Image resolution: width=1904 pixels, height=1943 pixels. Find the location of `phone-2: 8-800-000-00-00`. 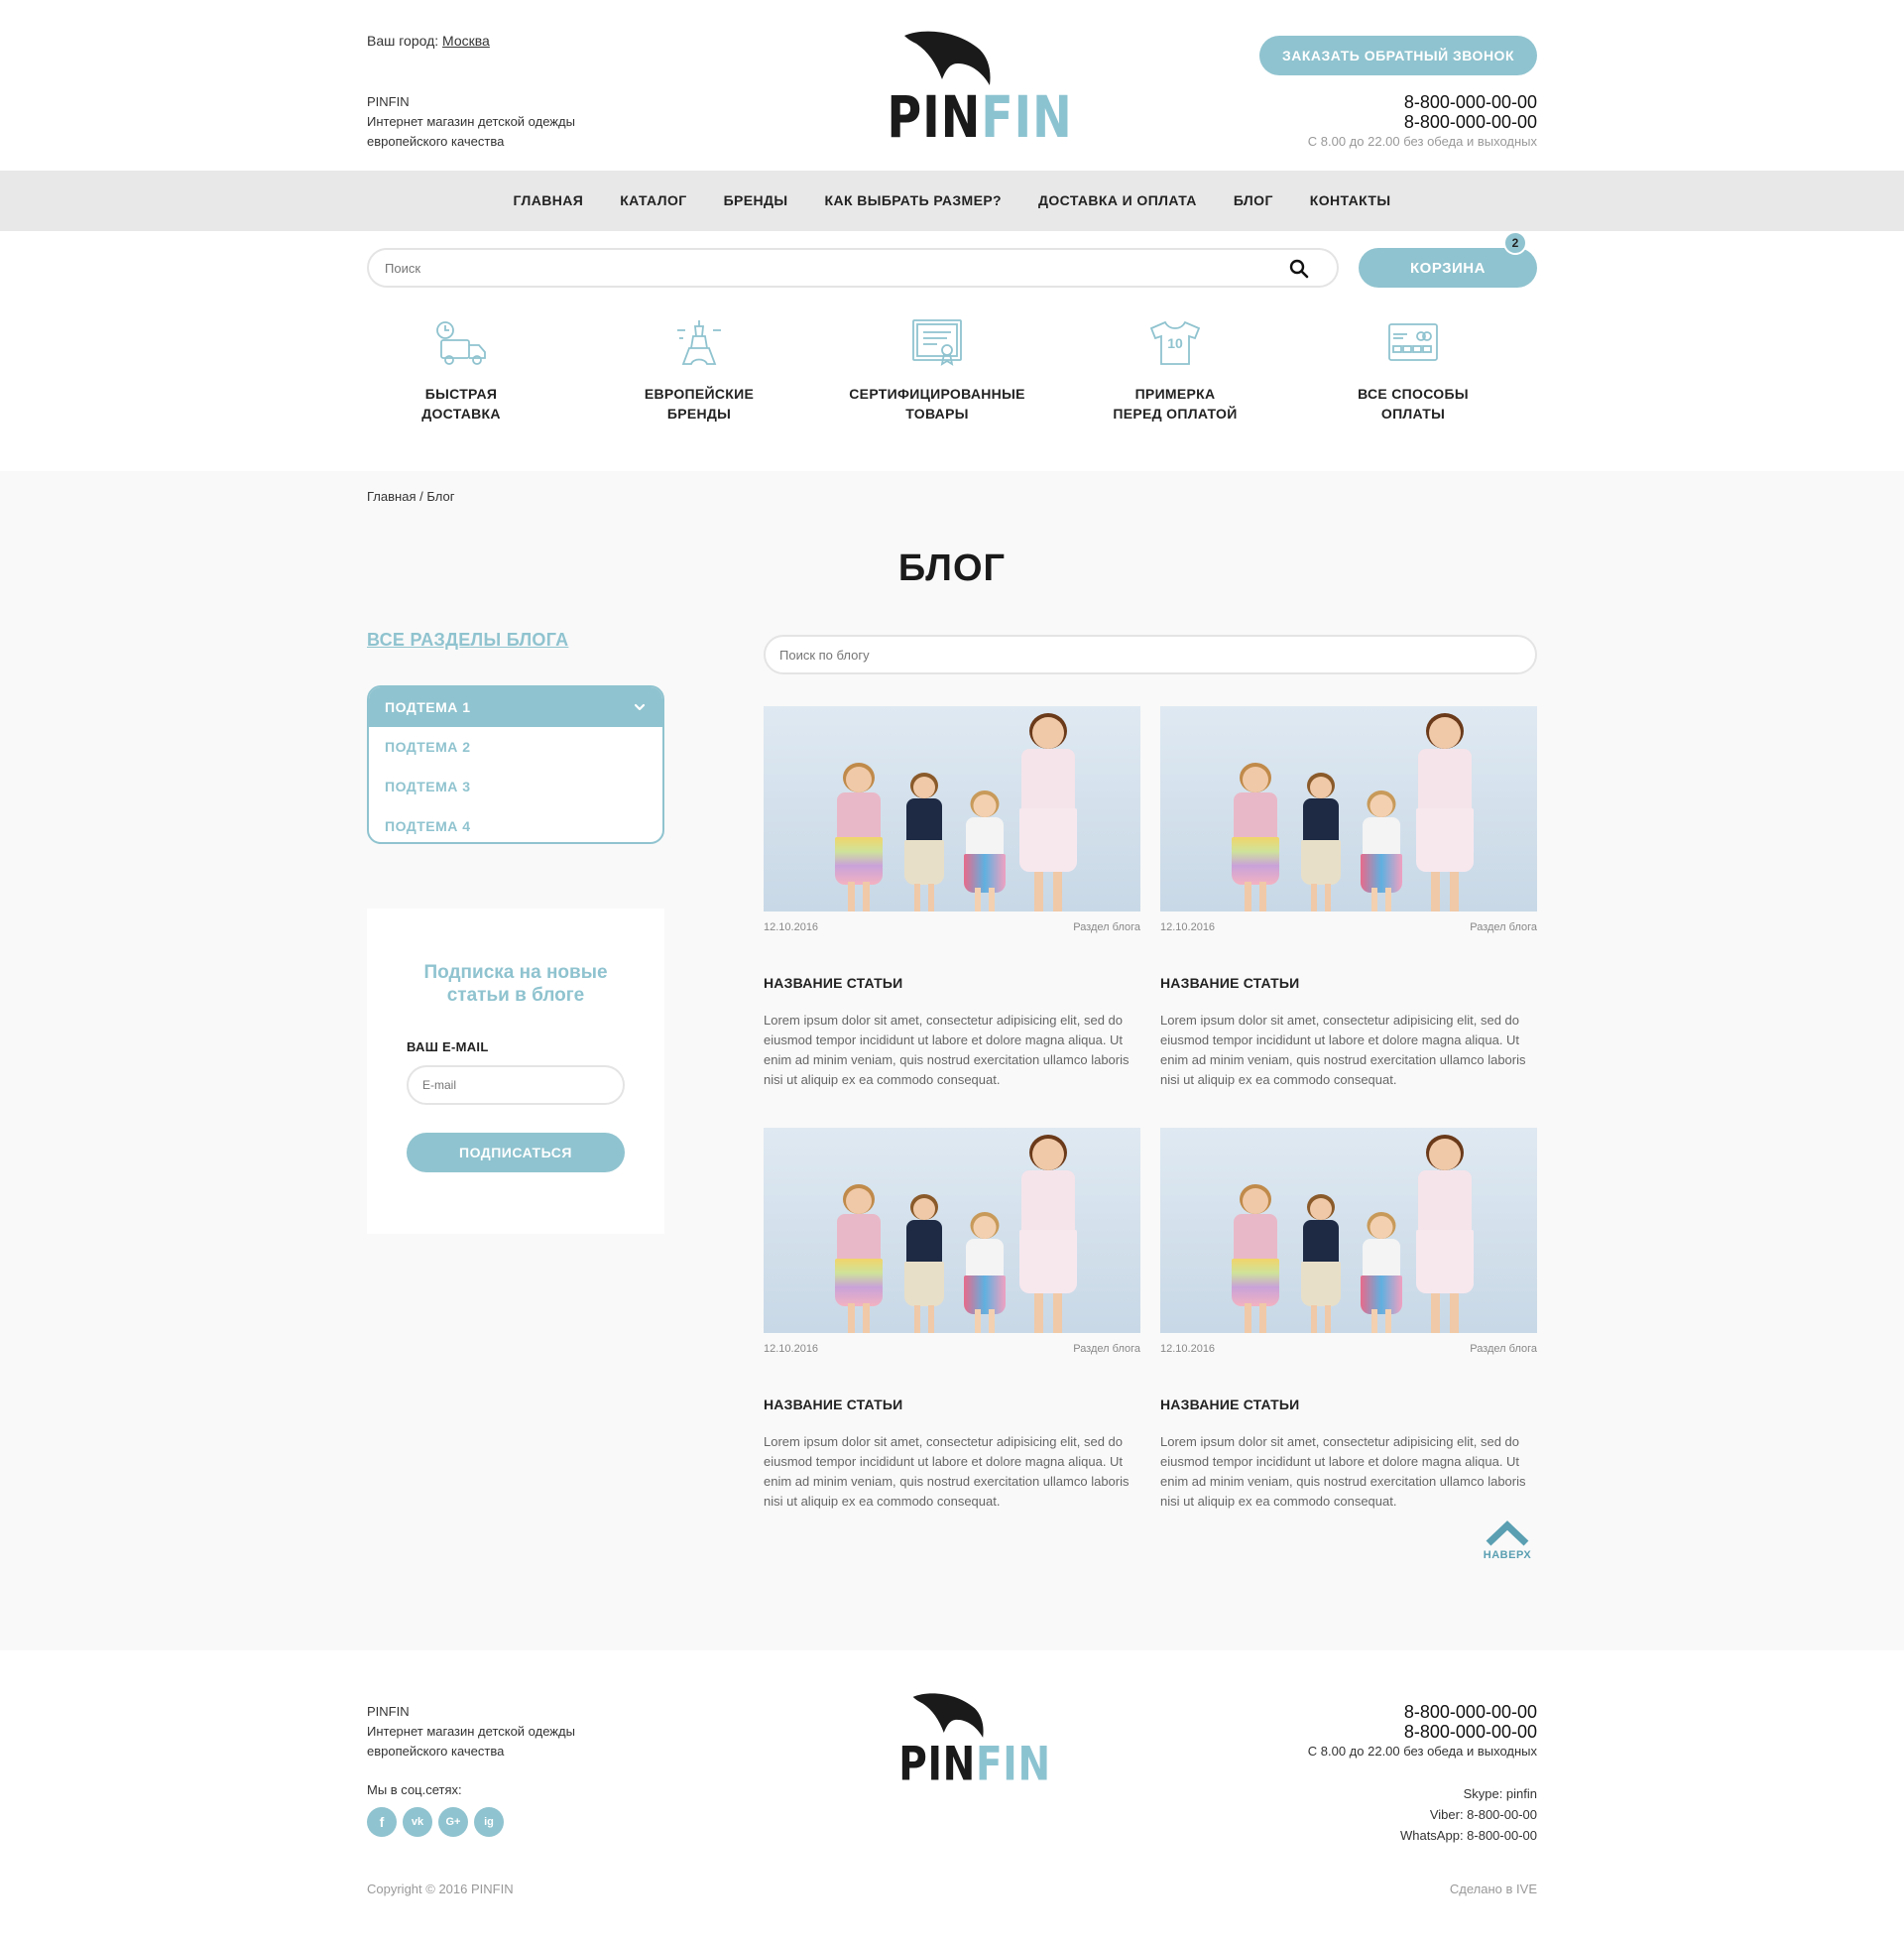

phone-2: 8-800-000-00-00 is located at coordinates (1422, 122).